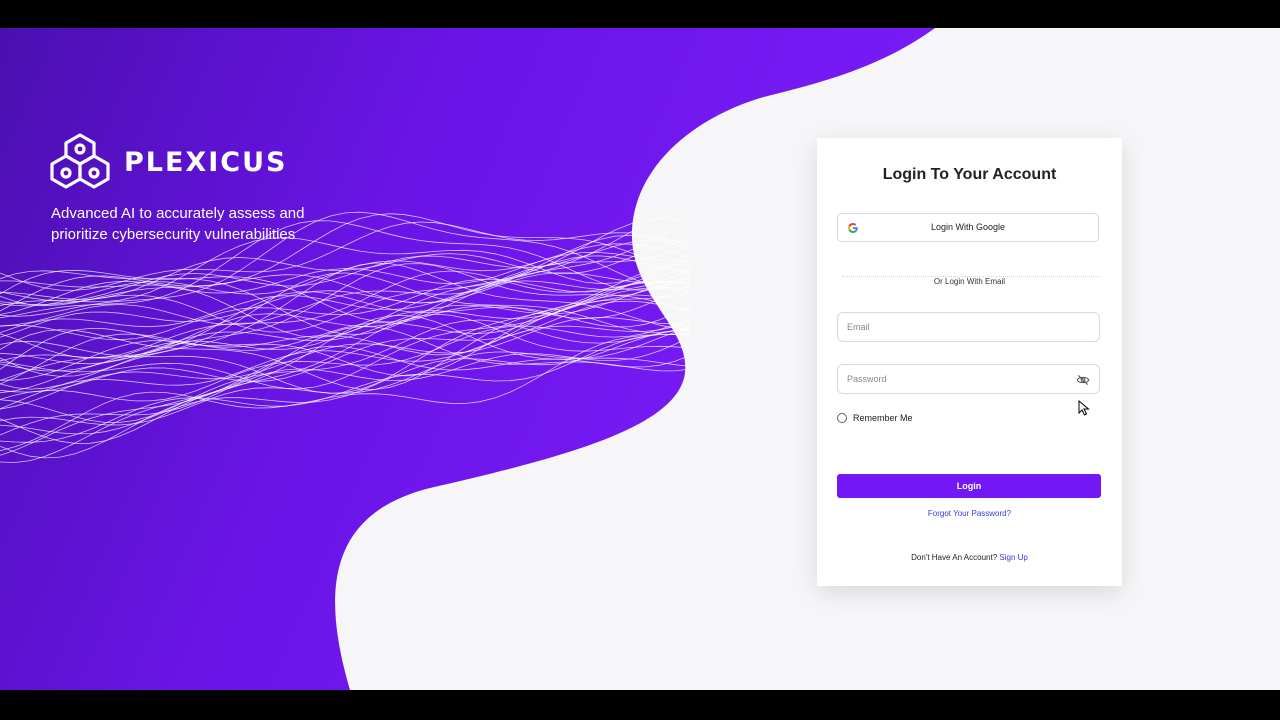 This screenshot has height=720, width=1280. What do you see at coordinates (842, 418) in the screenshot?
I see `remember-me-radio` at bounding box center [842, 418].